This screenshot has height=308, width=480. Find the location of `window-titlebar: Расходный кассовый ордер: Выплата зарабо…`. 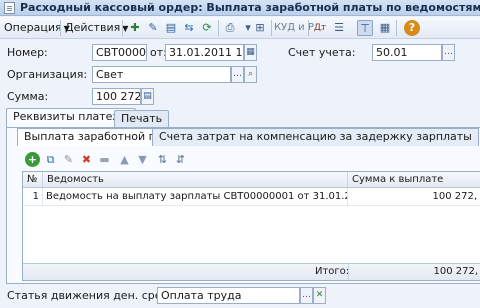

window-titlebar: Расходный кассовый ордер: Выплата зарабо… is located at coordinates (240, 8).